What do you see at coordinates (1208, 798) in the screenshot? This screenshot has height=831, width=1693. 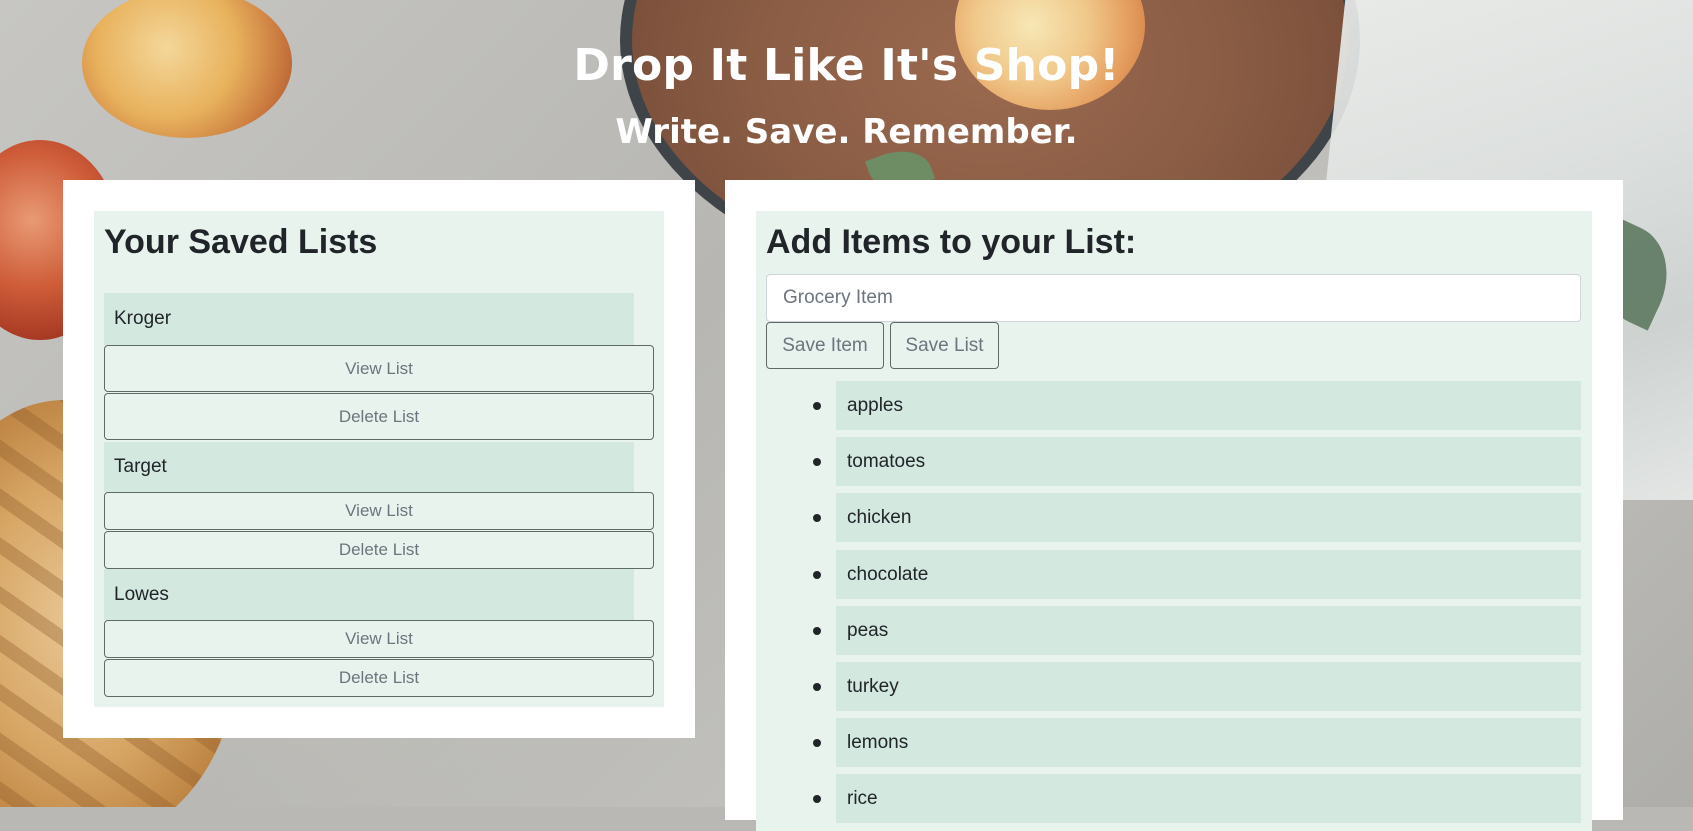 I see `list-item: rice` at bounding box center [1208, 798].